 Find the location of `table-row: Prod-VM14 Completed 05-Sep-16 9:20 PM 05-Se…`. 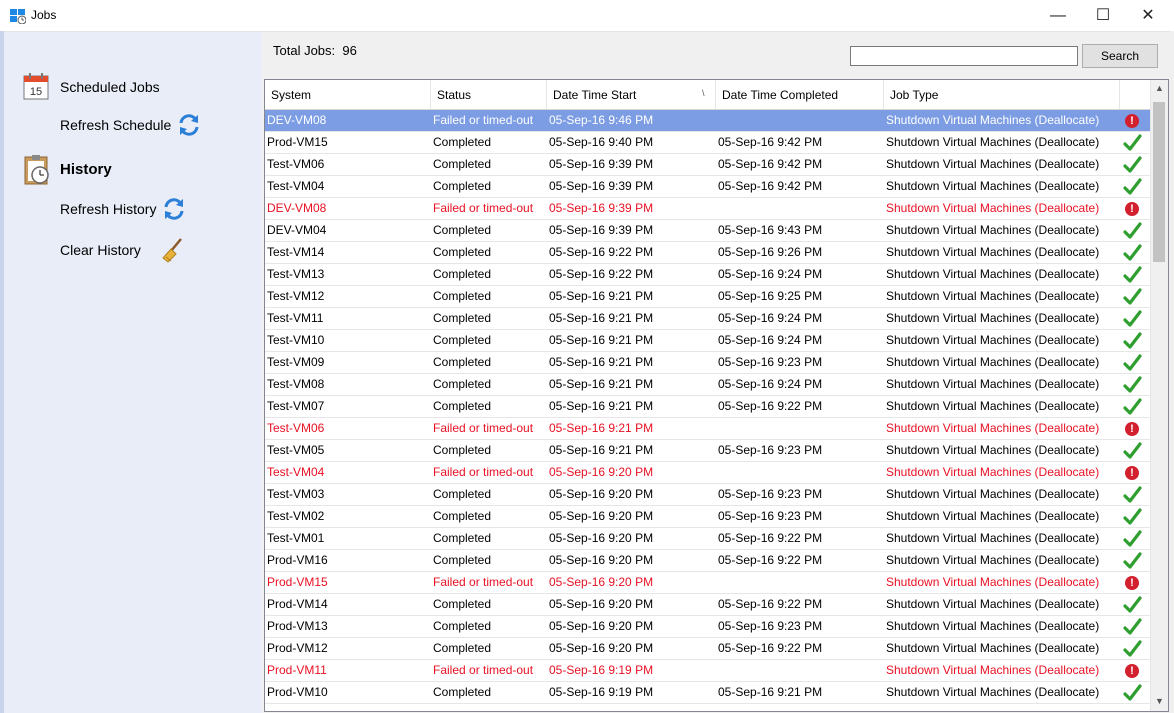

table-row: Prod-VM14 Completed 05-Sep-16 9:20 PM 05-Se… is located at coordinates (707, 605).